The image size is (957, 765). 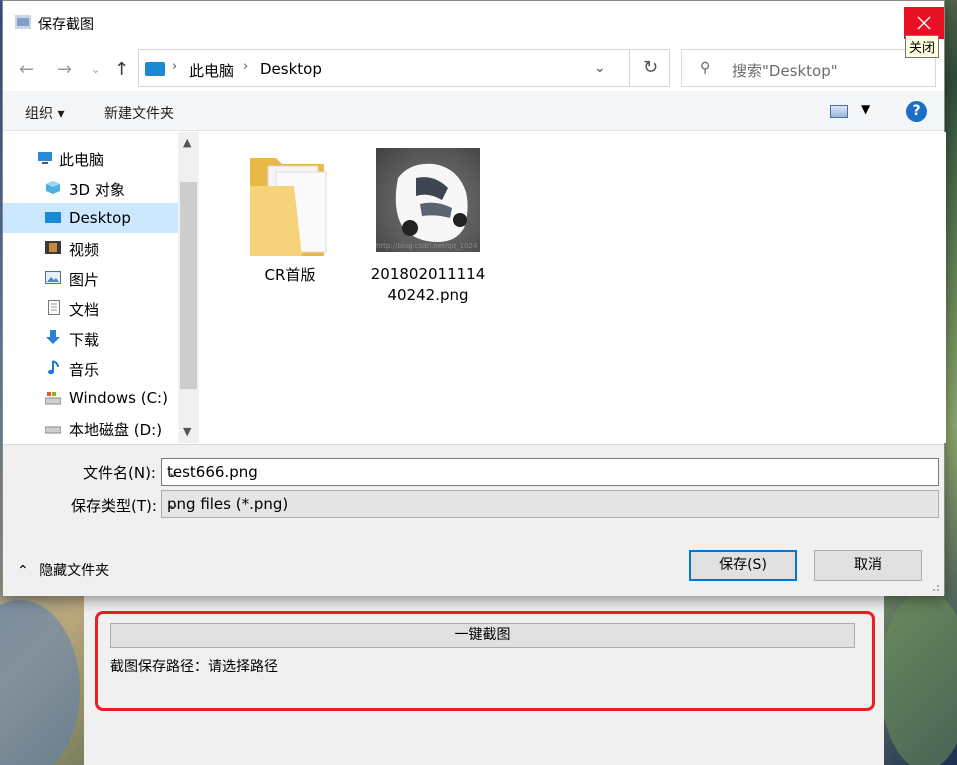 I want to click on sidebar-item-label: Desktop, so click(x=100, y=218).